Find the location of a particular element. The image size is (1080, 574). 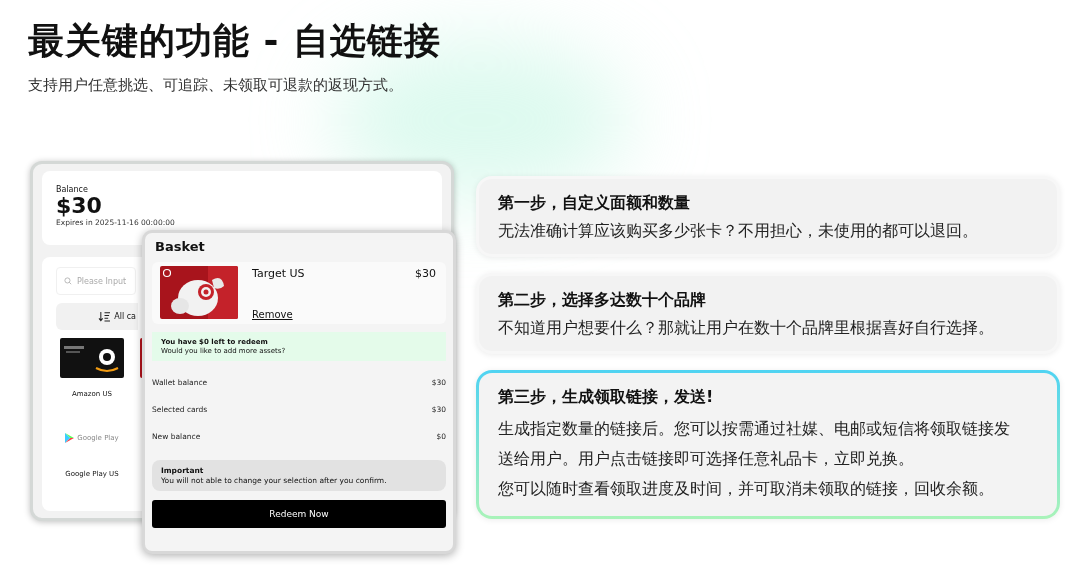

balance-label: Balance is located at coordinates (72, 189).